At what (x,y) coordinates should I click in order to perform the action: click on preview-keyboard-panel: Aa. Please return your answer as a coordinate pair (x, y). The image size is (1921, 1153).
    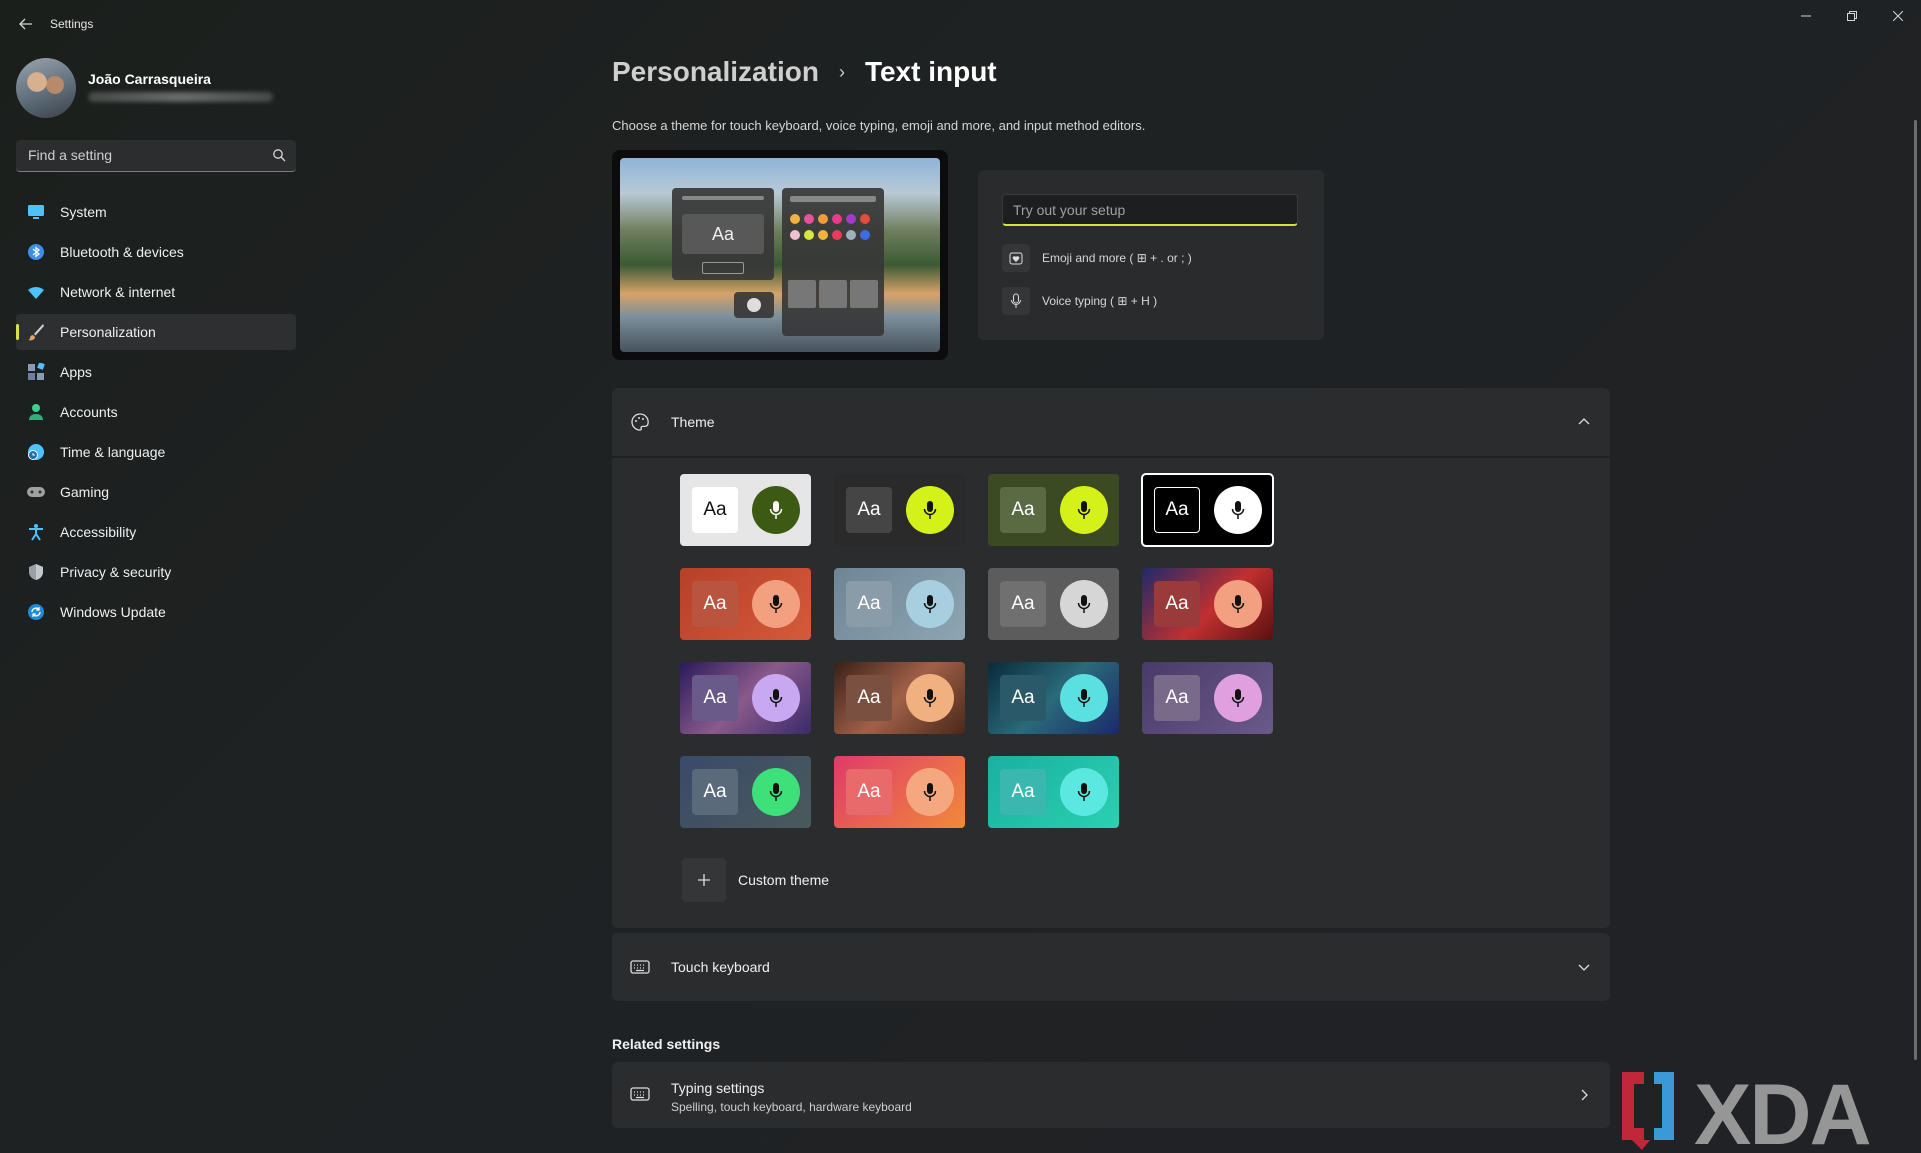
    Looking at the image, I should click on (723, 234).